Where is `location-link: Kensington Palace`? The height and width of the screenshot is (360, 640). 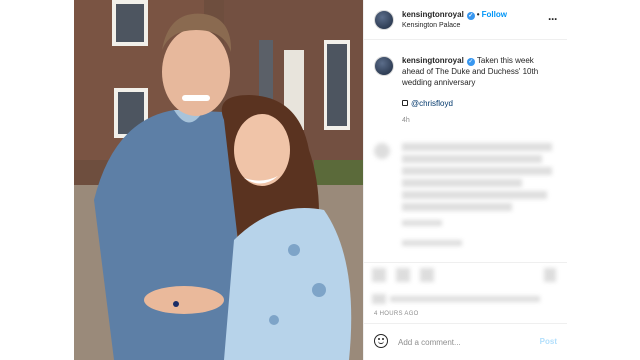
location-link: Kensington Palace is located at coordinates (431, 25).